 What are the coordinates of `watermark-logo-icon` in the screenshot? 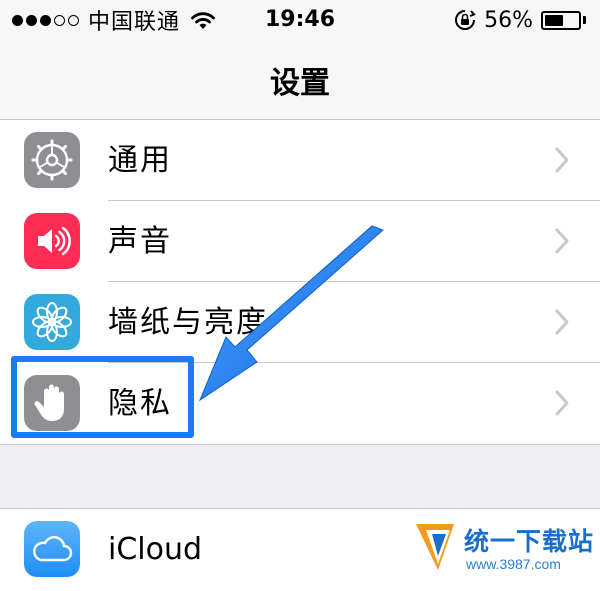 It's located at (435, 547).